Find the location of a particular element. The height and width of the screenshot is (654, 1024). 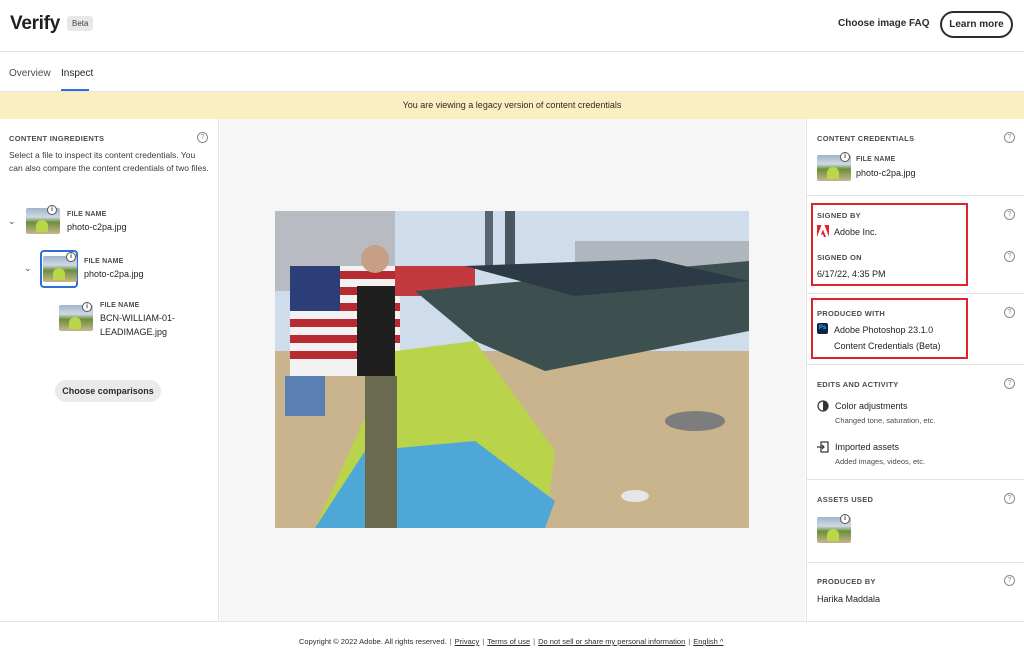

color-adjust-icon is located at coordinates (823, 406).